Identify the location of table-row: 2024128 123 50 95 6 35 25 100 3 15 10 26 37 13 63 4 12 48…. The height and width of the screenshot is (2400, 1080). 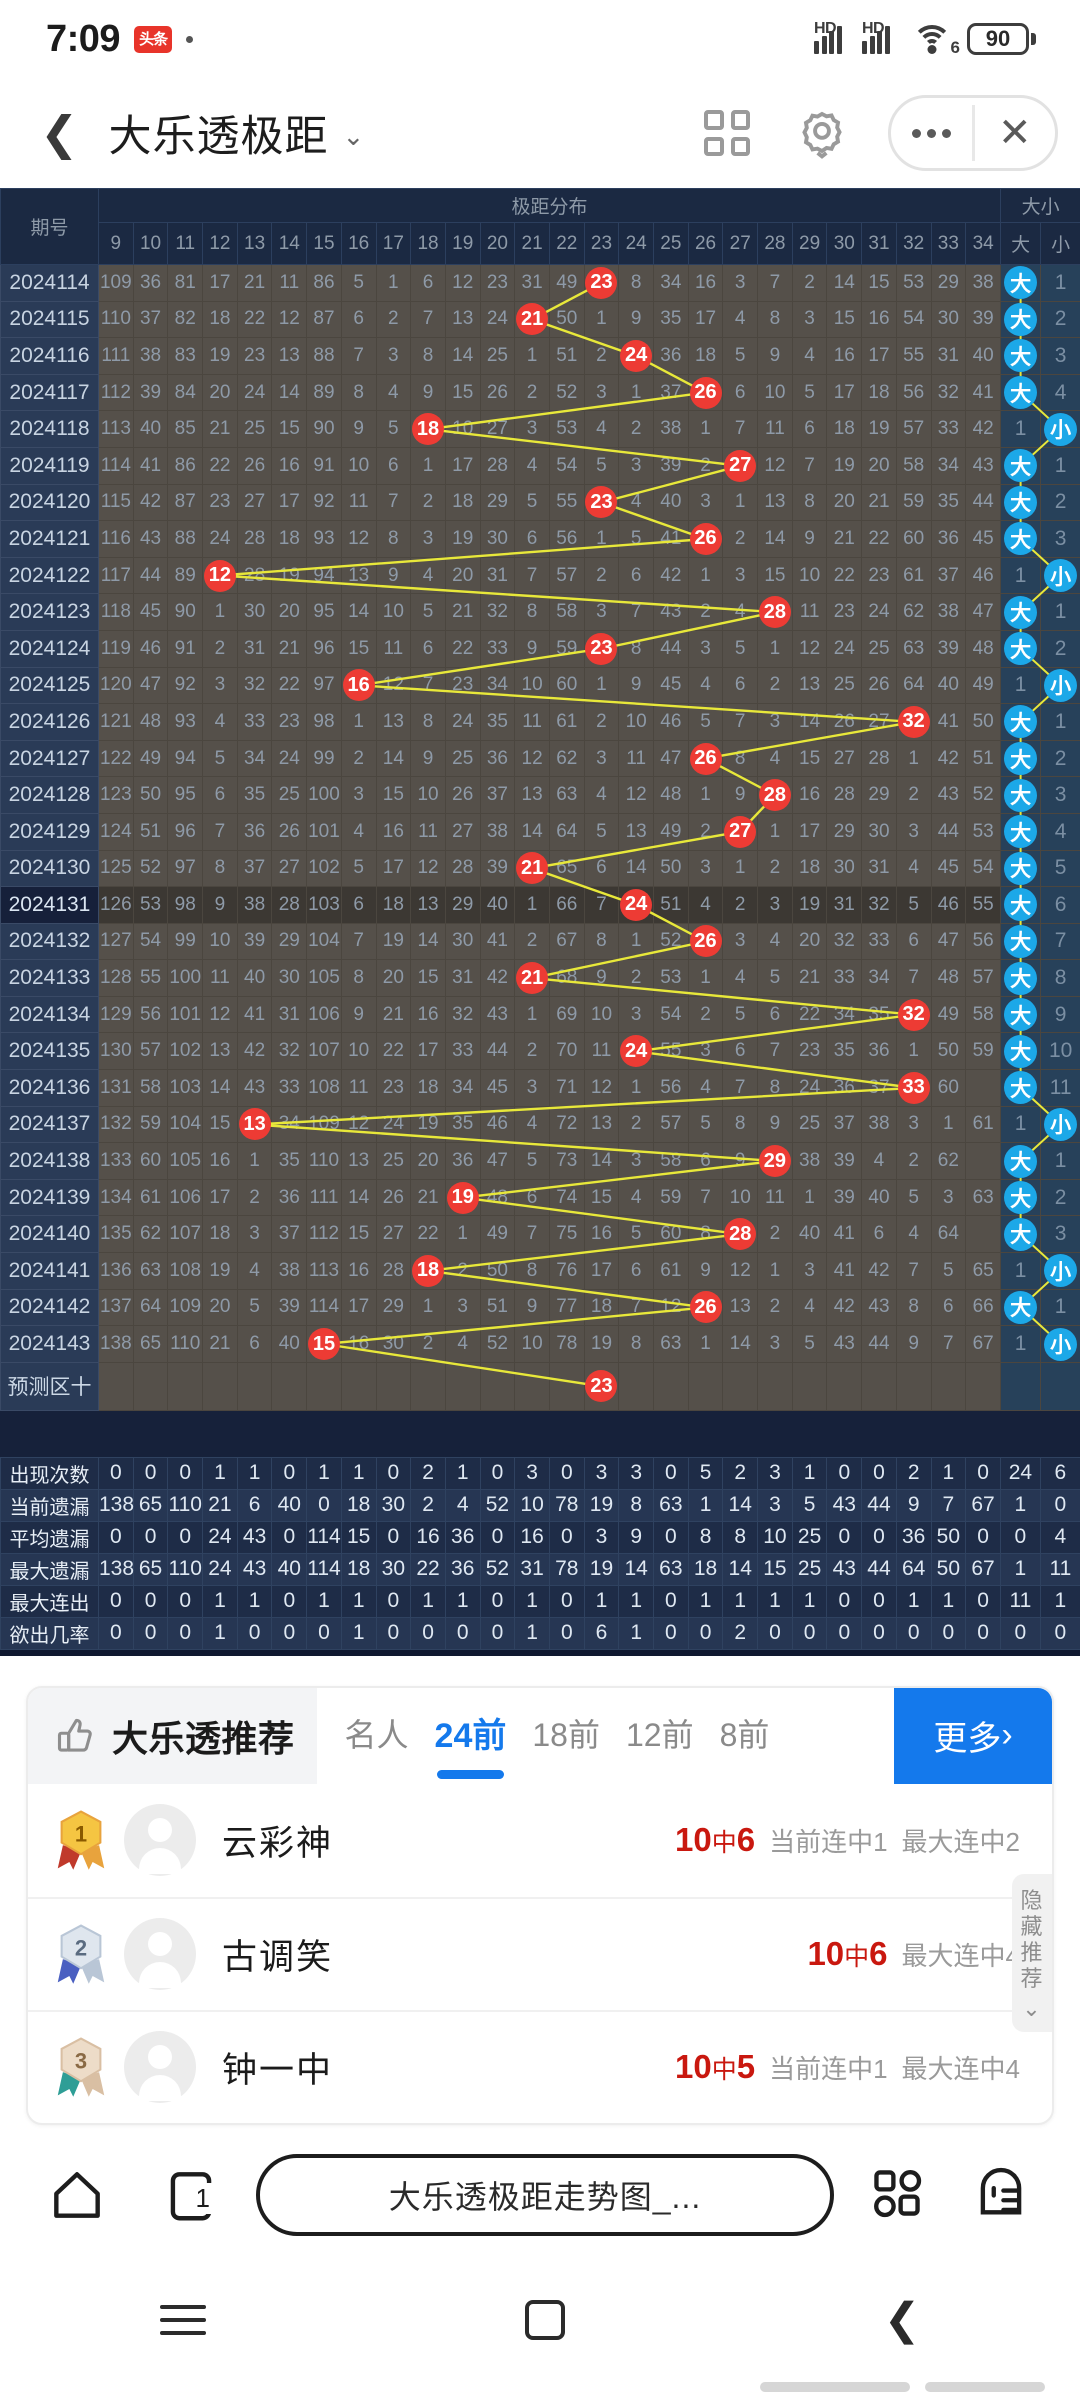
(540, 795).